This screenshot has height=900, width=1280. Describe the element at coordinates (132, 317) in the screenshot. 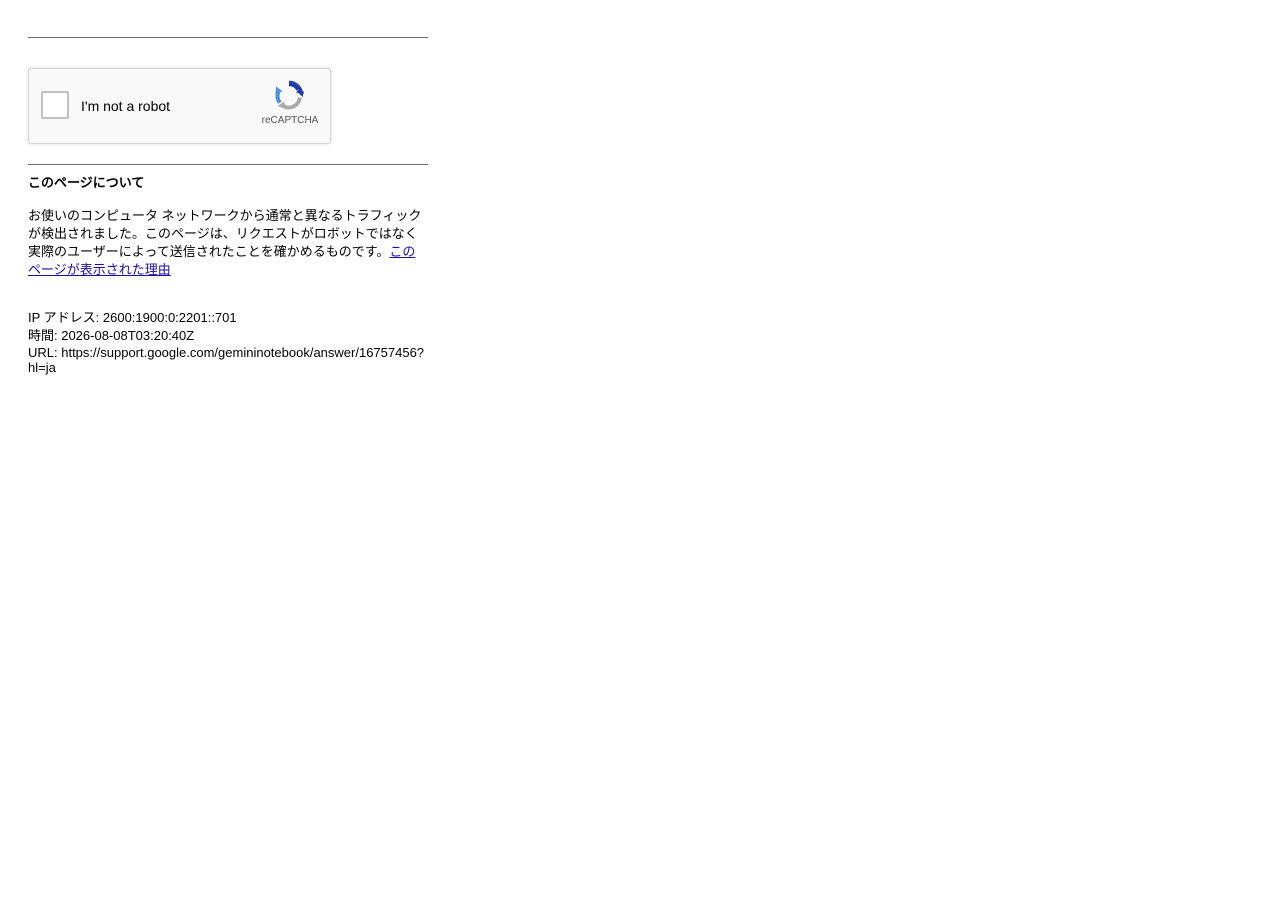

I see `ip-address: IP アドレス: 2600:1900:0:2201::701` at that location.